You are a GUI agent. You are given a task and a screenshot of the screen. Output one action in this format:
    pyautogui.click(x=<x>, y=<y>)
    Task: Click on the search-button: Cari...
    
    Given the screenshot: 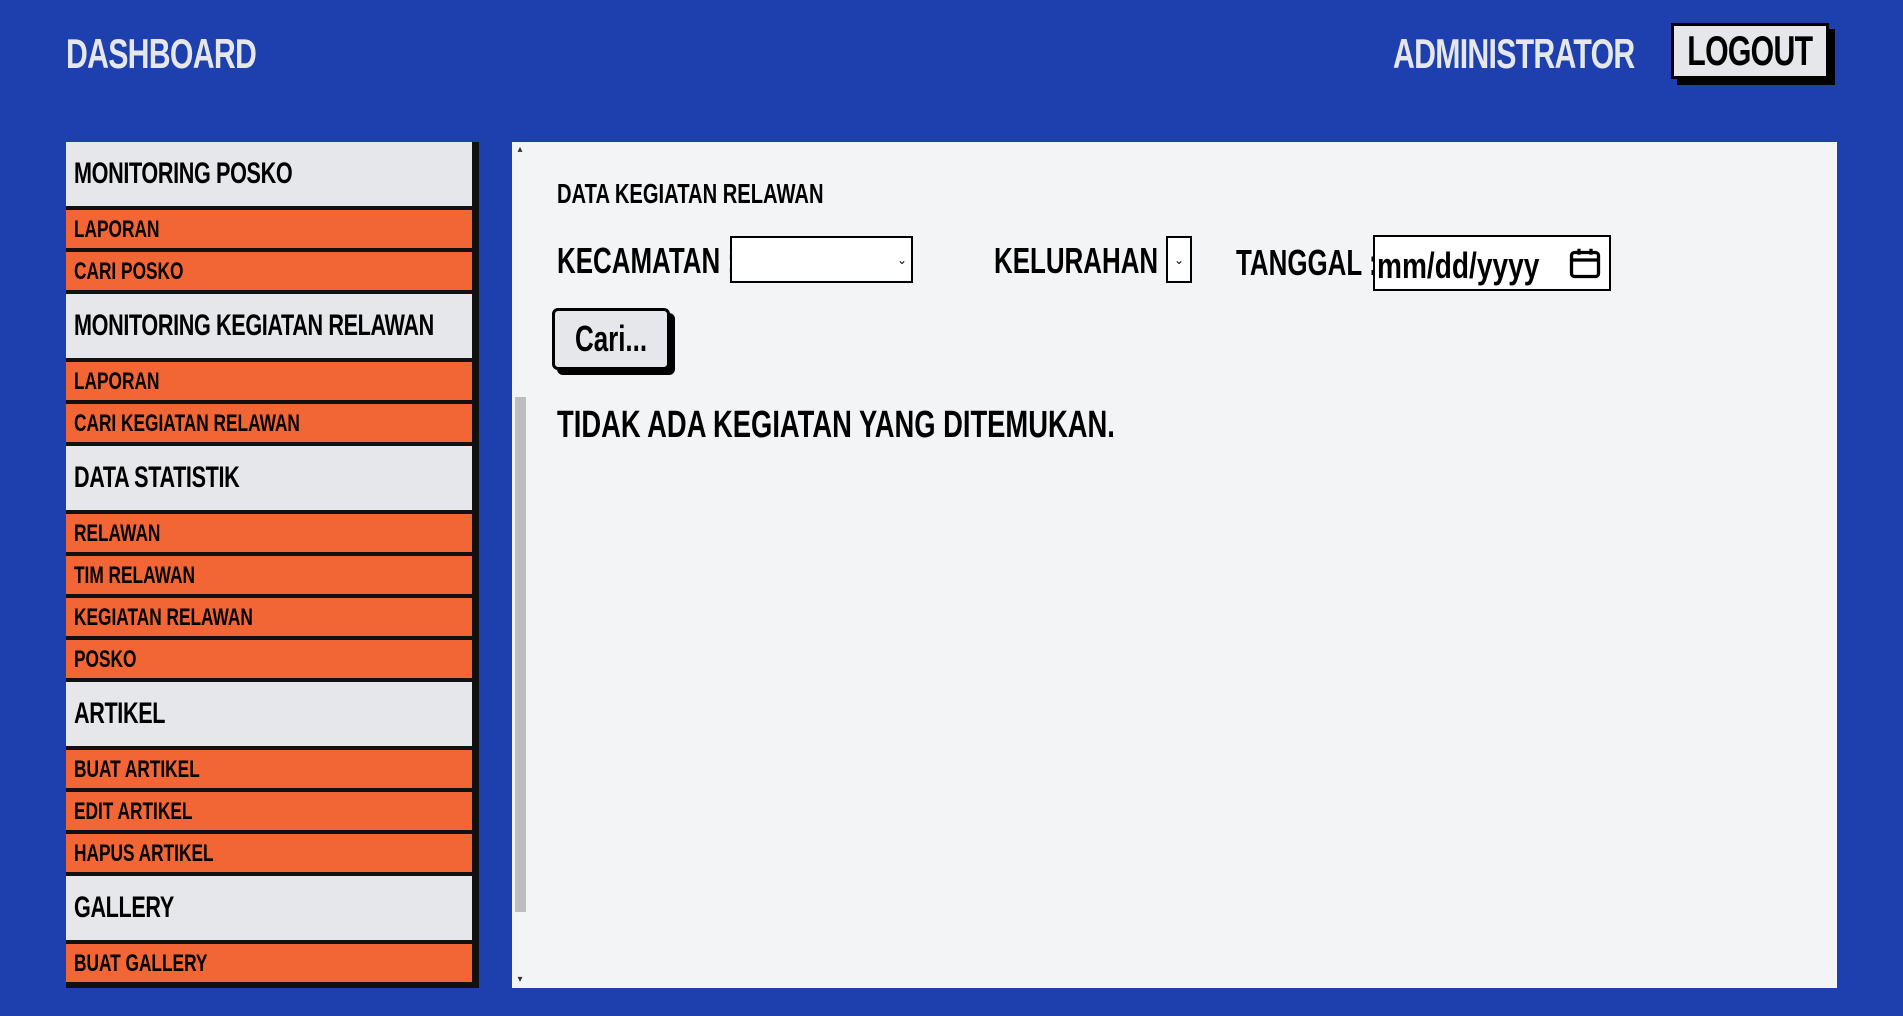 What is the action you would take?
    pyautogui.click(x=611, y=339)
    